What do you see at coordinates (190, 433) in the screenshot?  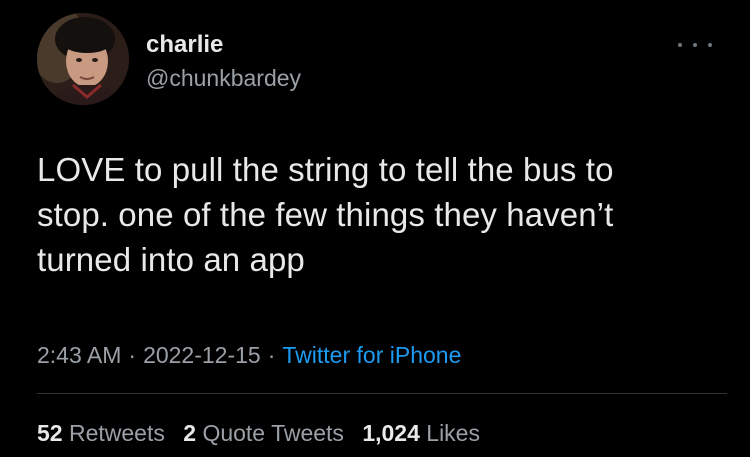 I see `quotes-count: 2` at bounding box center [190, 433].